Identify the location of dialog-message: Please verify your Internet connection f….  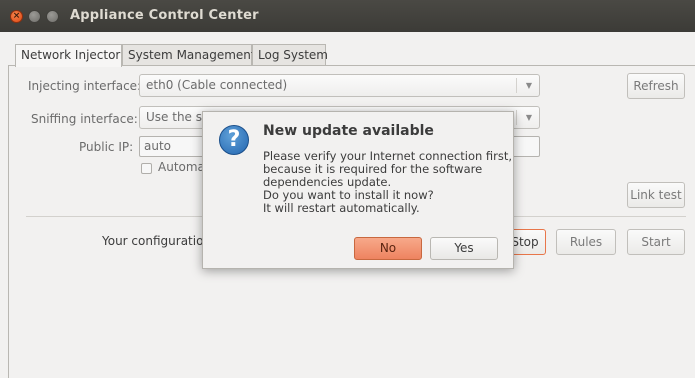
(388, 182).